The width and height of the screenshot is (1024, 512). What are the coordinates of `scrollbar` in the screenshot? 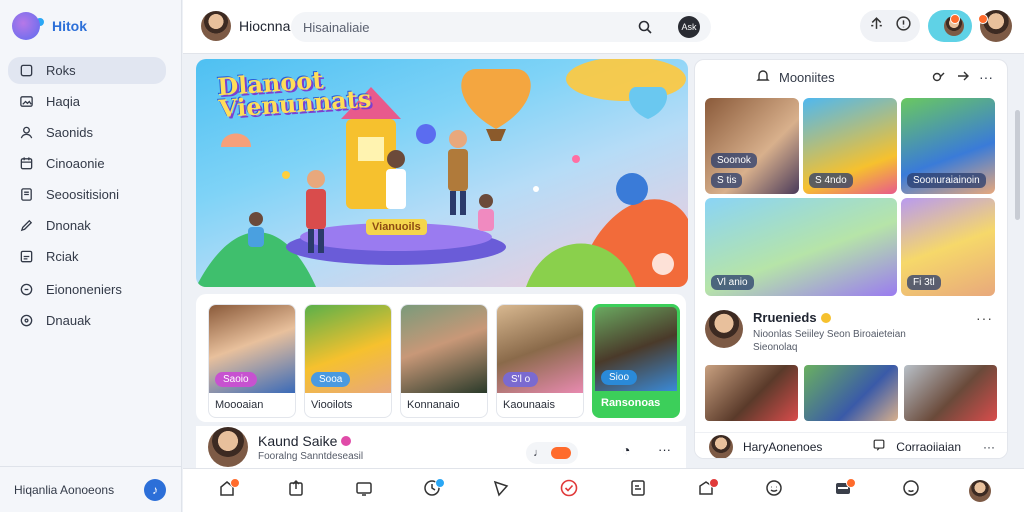 It's located at (1017, 165).